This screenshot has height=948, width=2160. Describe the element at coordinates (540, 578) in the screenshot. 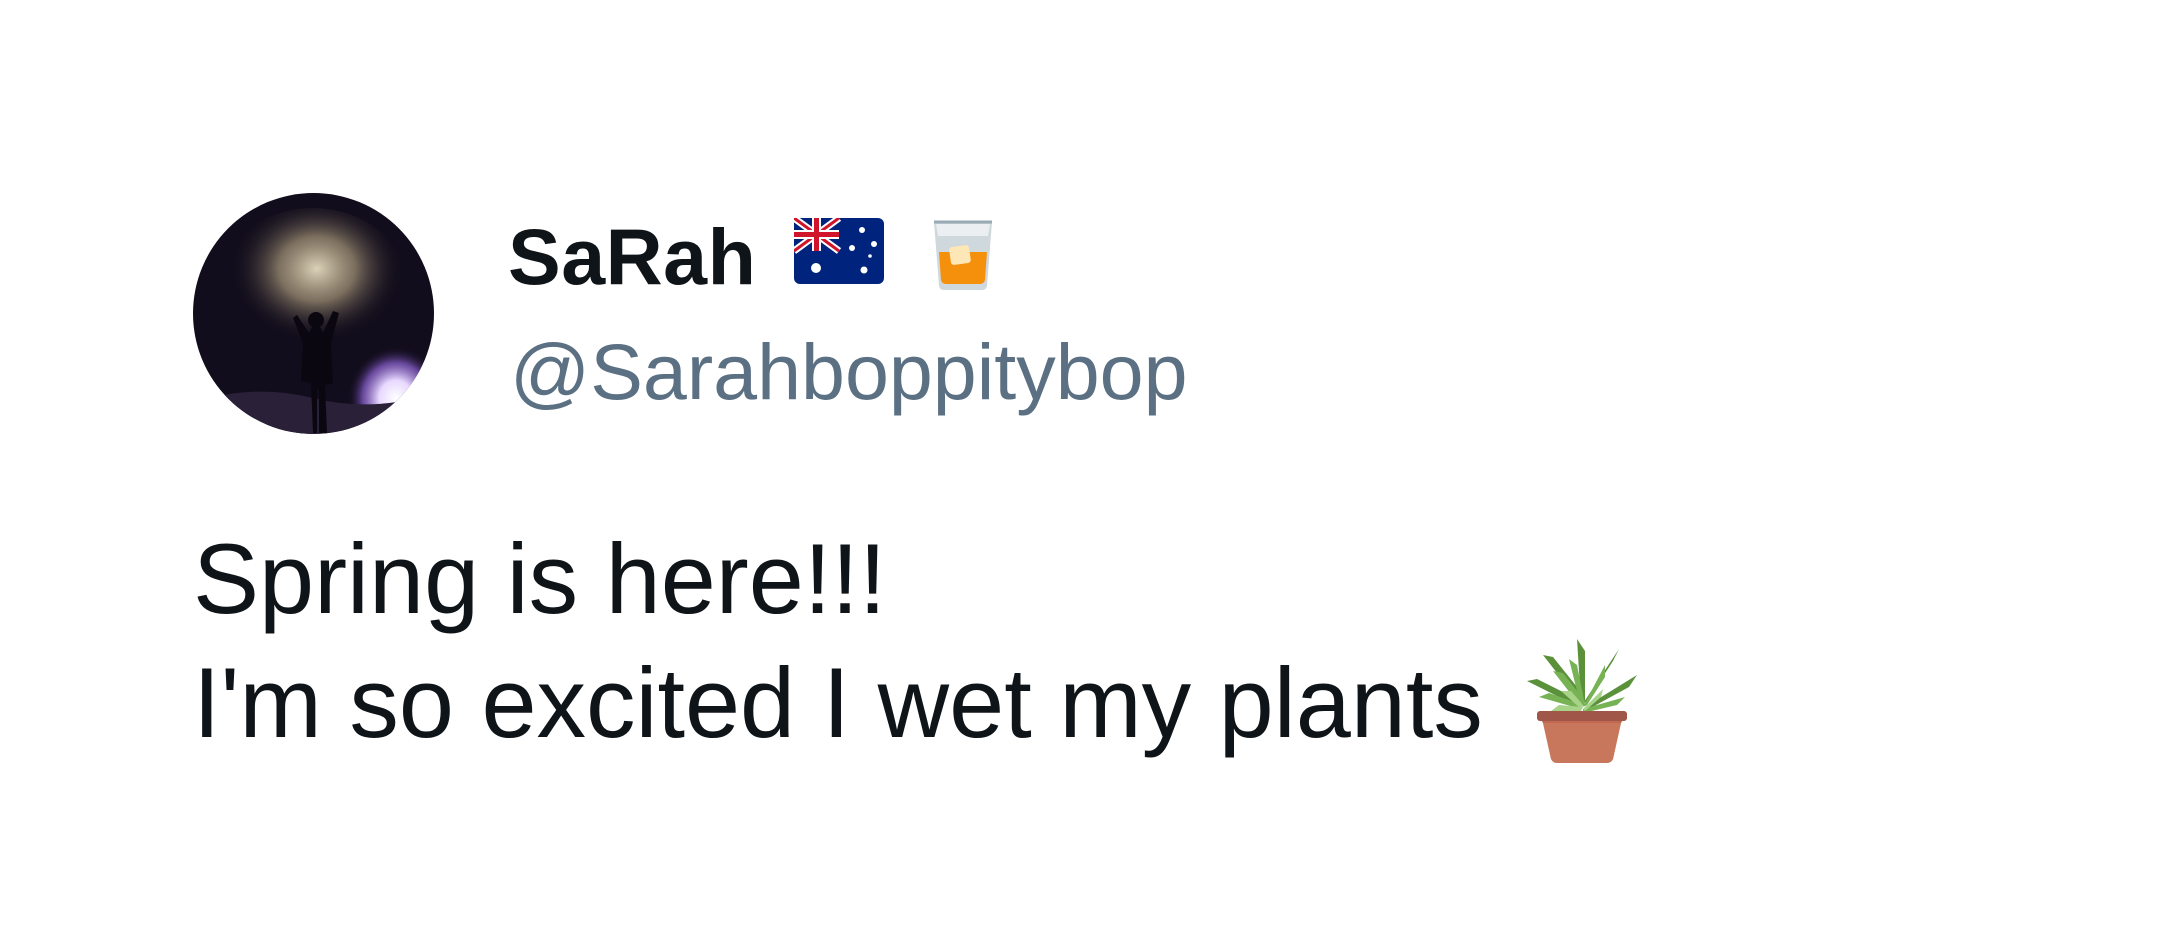

I see `tweet-line-text: Spring is here!!!` at that location.